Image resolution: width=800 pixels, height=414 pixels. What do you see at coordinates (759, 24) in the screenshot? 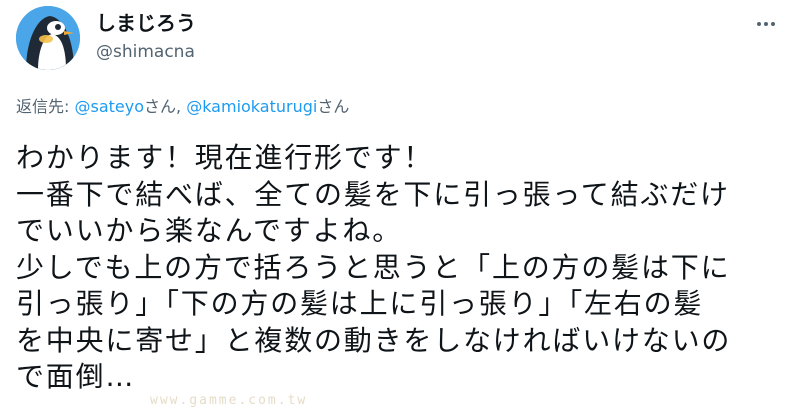
I see `more-horizontal-icon` at bounding box center [759, 24].